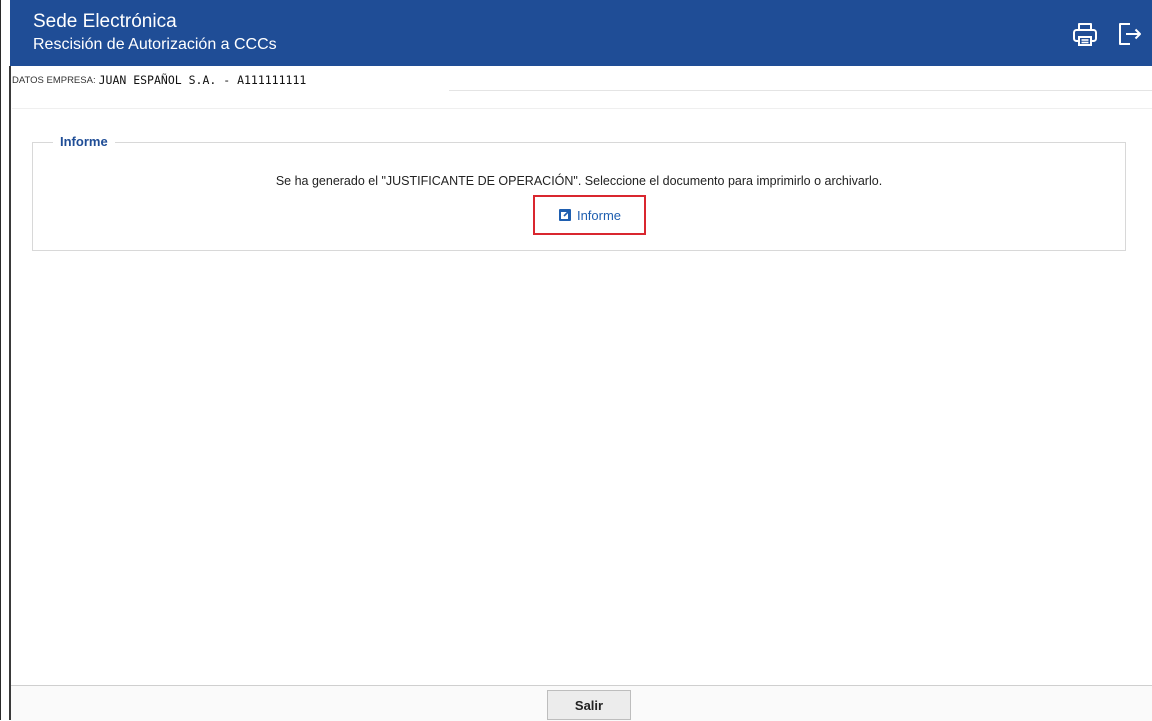 The width and height of the screenshot is (1152, 721). Describe the element at coordinates (54, 80) in the screenshot. I see `company-data-label: DATOS EMPRESA:` at that location.